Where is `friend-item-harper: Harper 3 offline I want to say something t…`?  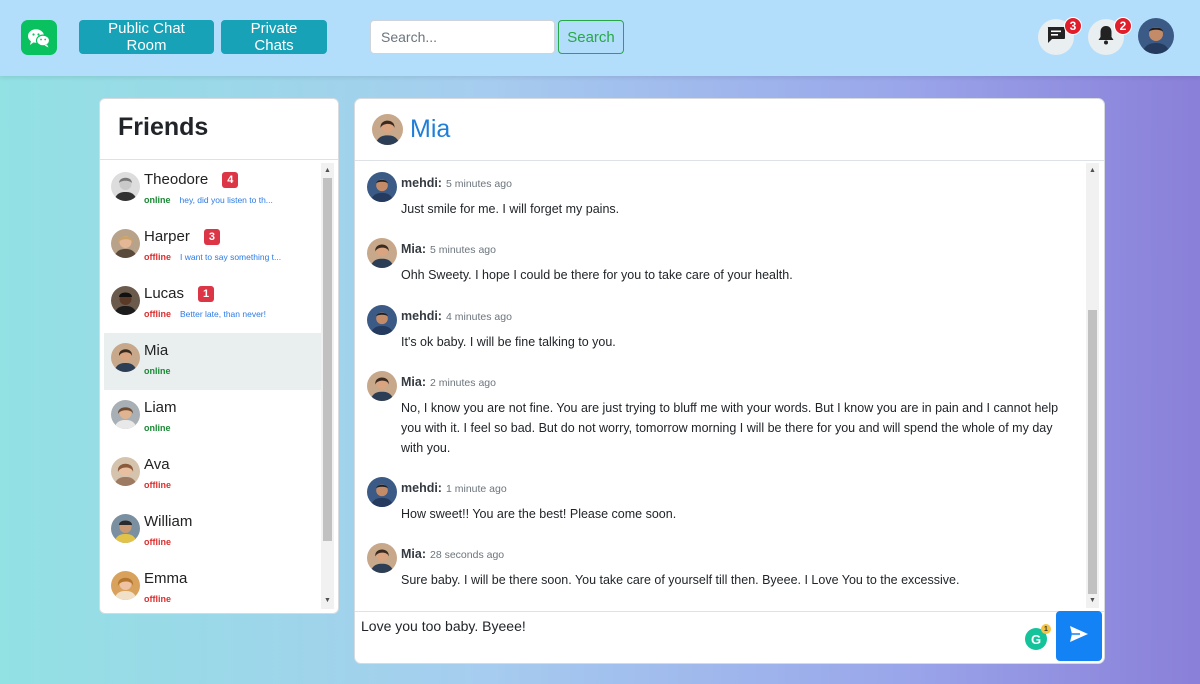 friend-item-harper: Harper 3 offline I want to say something t… is located at coordinates (212, 247).